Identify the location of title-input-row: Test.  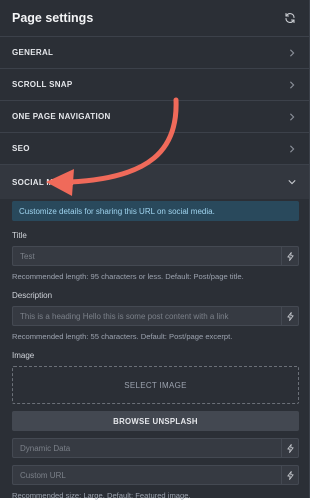
(155, 256).